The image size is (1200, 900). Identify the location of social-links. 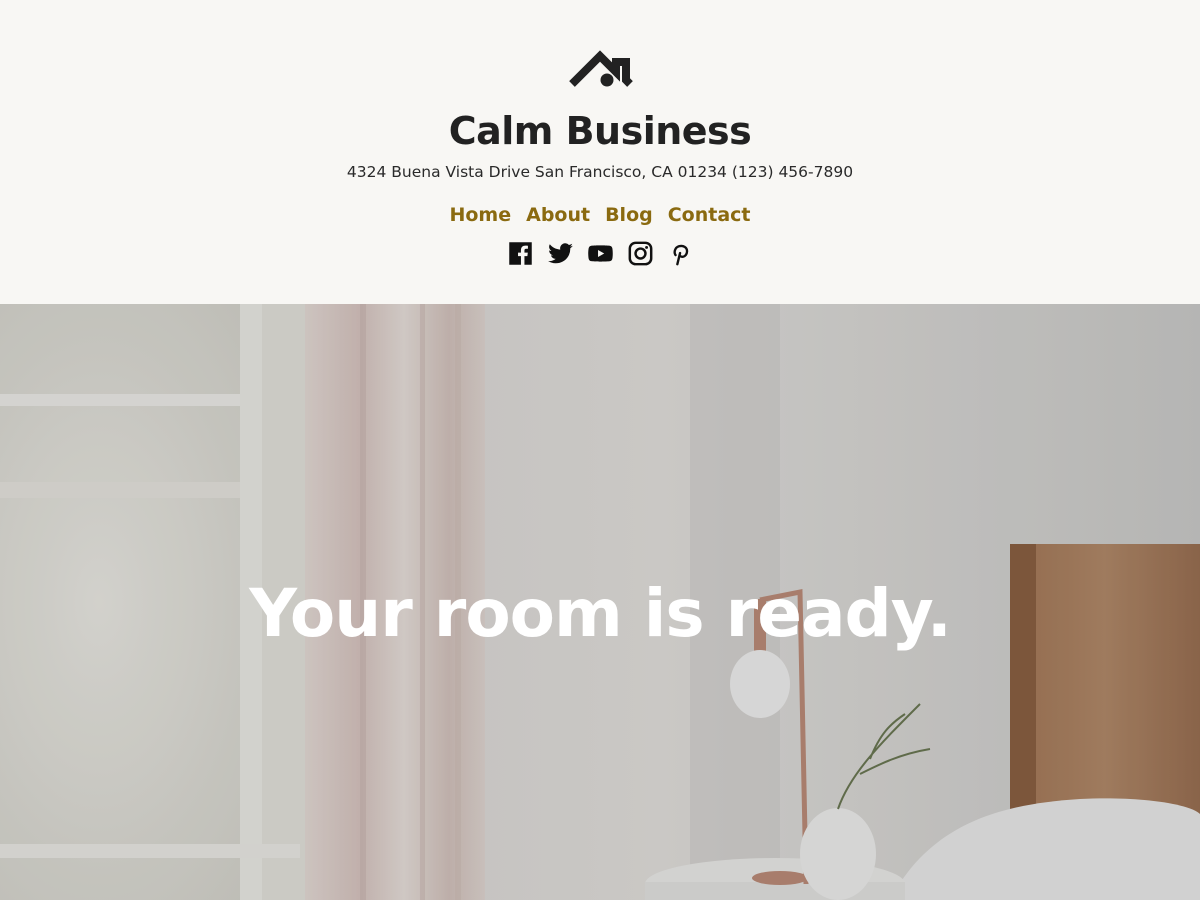
(600, 253).